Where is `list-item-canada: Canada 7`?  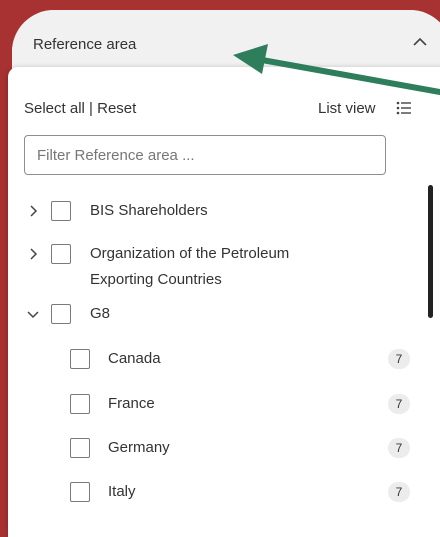
list-item-canada: Canada 7 is located at coordinates (209, 359).